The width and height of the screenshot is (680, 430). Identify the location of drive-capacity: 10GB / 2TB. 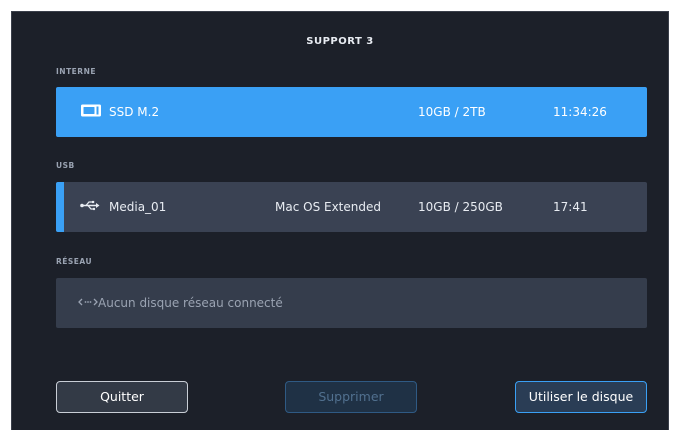
(452, 112).